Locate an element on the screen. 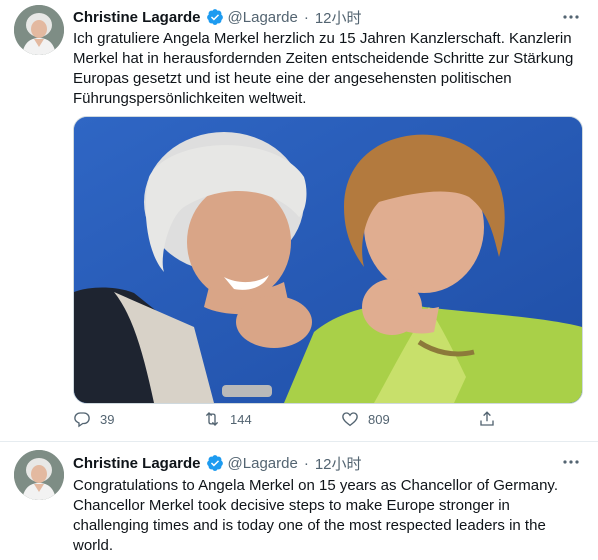 The width and height of the screenshot is (598, 560). retweet-button: 144 is located at coordinates (227, 419).